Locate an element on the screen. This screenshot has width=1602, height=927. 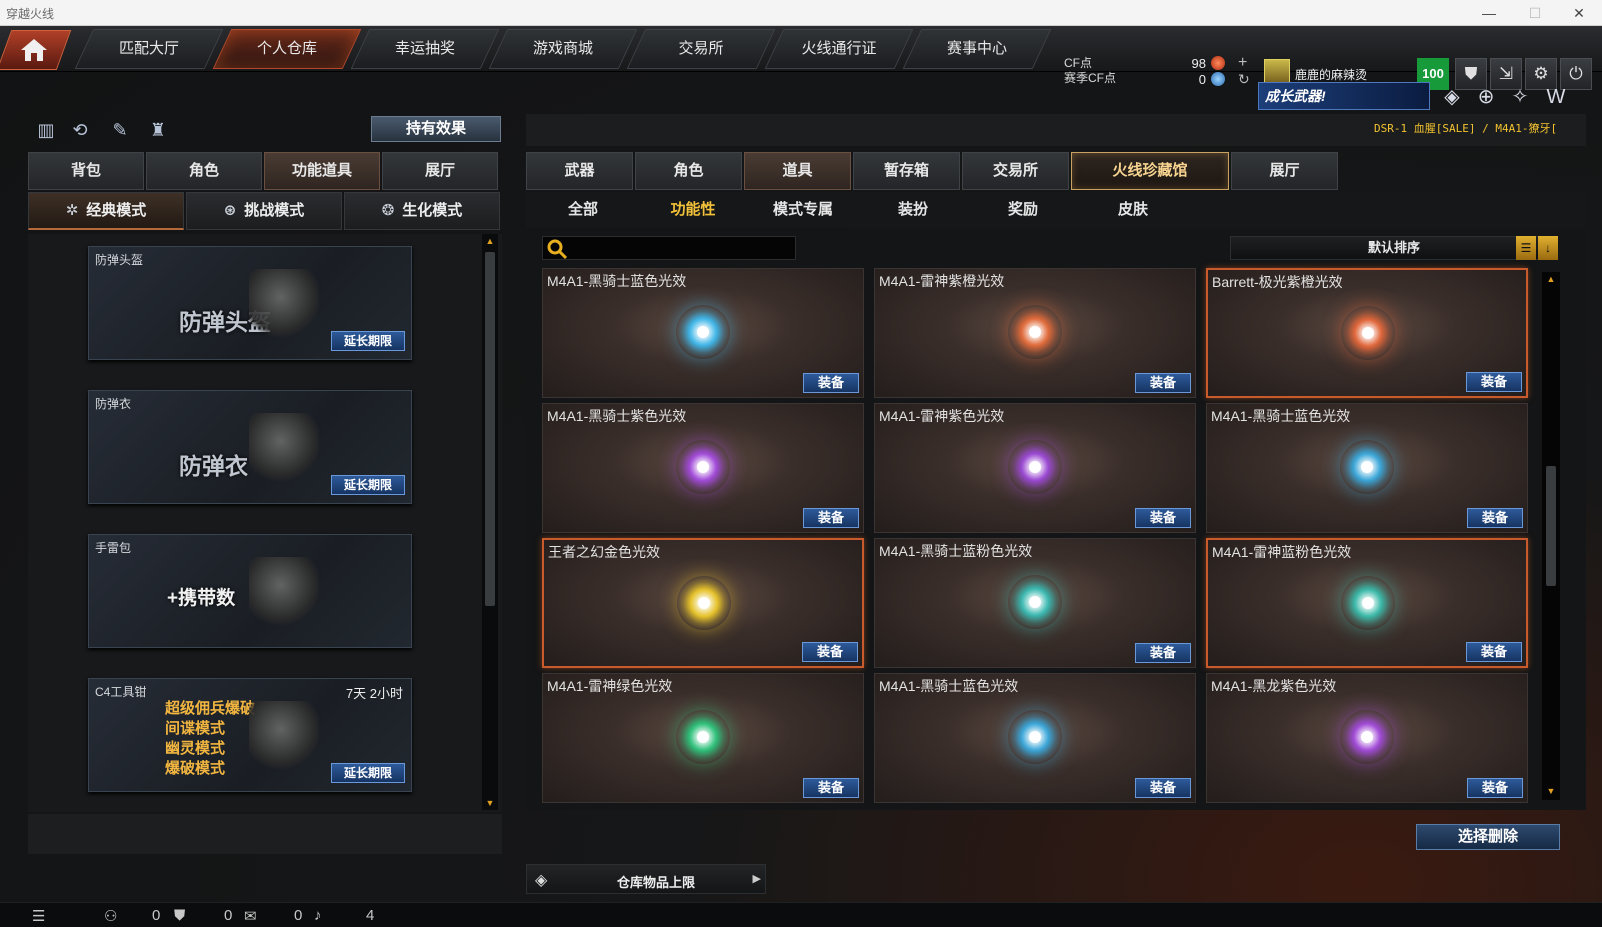
right-scrollbar: ▲ ▼ is located at coordinates (1551, 536).